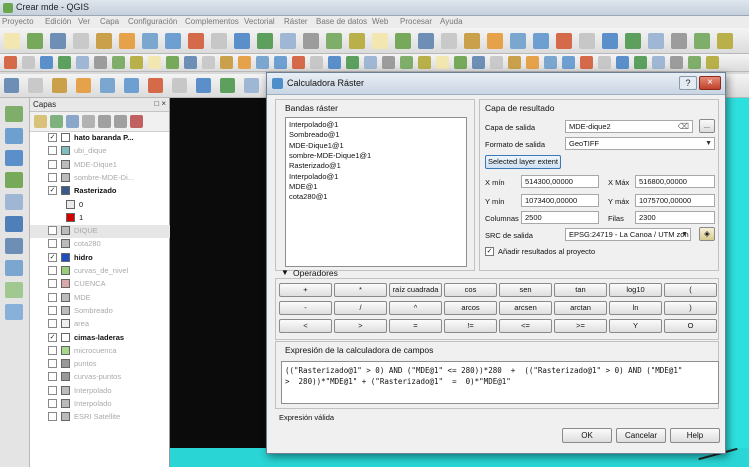 Image resolution: width=749 pixels, height=467 pixels. Describe the element at coordinates (100, 244) in the screenshot. I see `layer-item: cota280` at that location.